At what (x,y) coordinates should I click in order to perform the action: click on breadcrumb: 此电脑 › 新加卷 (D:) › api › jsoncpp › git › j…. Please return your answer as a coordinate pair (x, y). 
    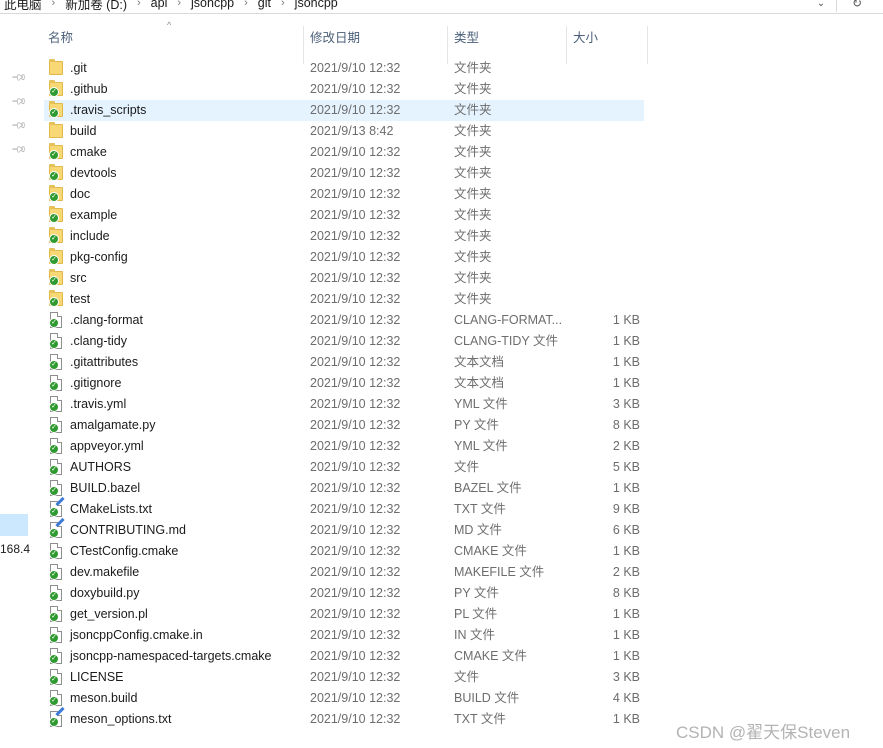
    Looking at the image, I should click on (171, 6).